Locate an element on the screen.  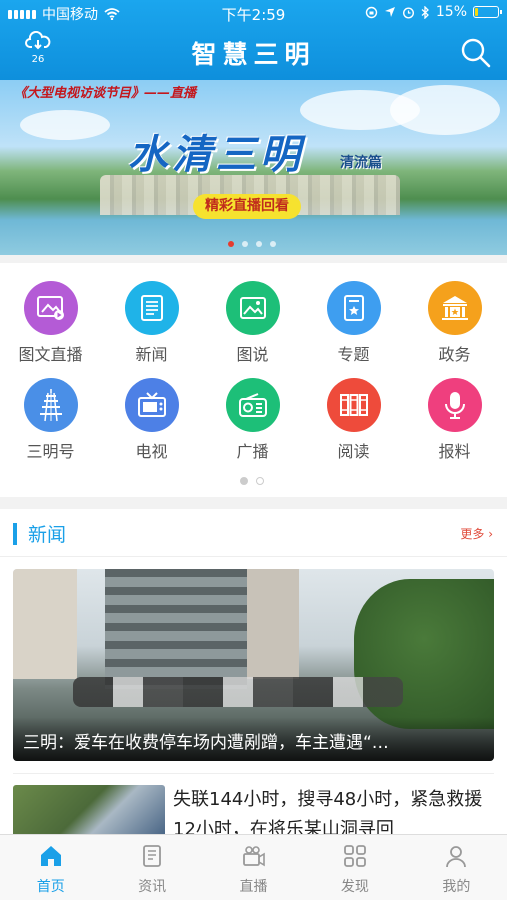
search-icon is located at coordinates (476, 53).